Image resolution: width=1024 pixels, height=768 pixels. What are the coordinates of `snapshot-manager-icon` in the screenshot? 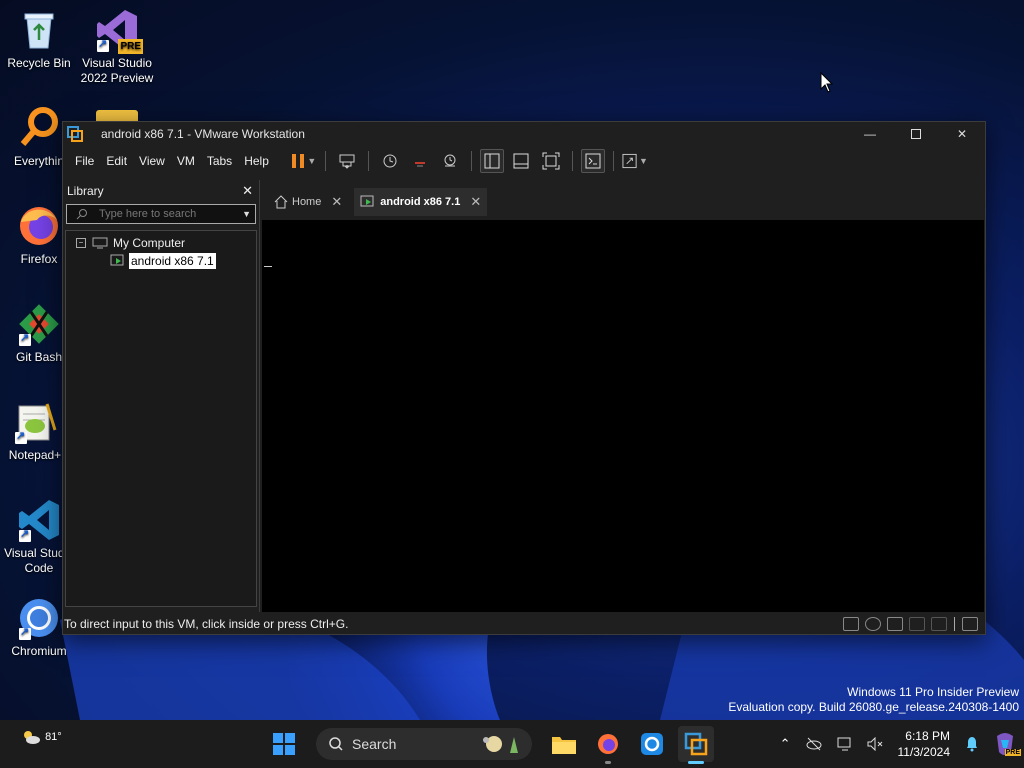 It's located at (450, 160).